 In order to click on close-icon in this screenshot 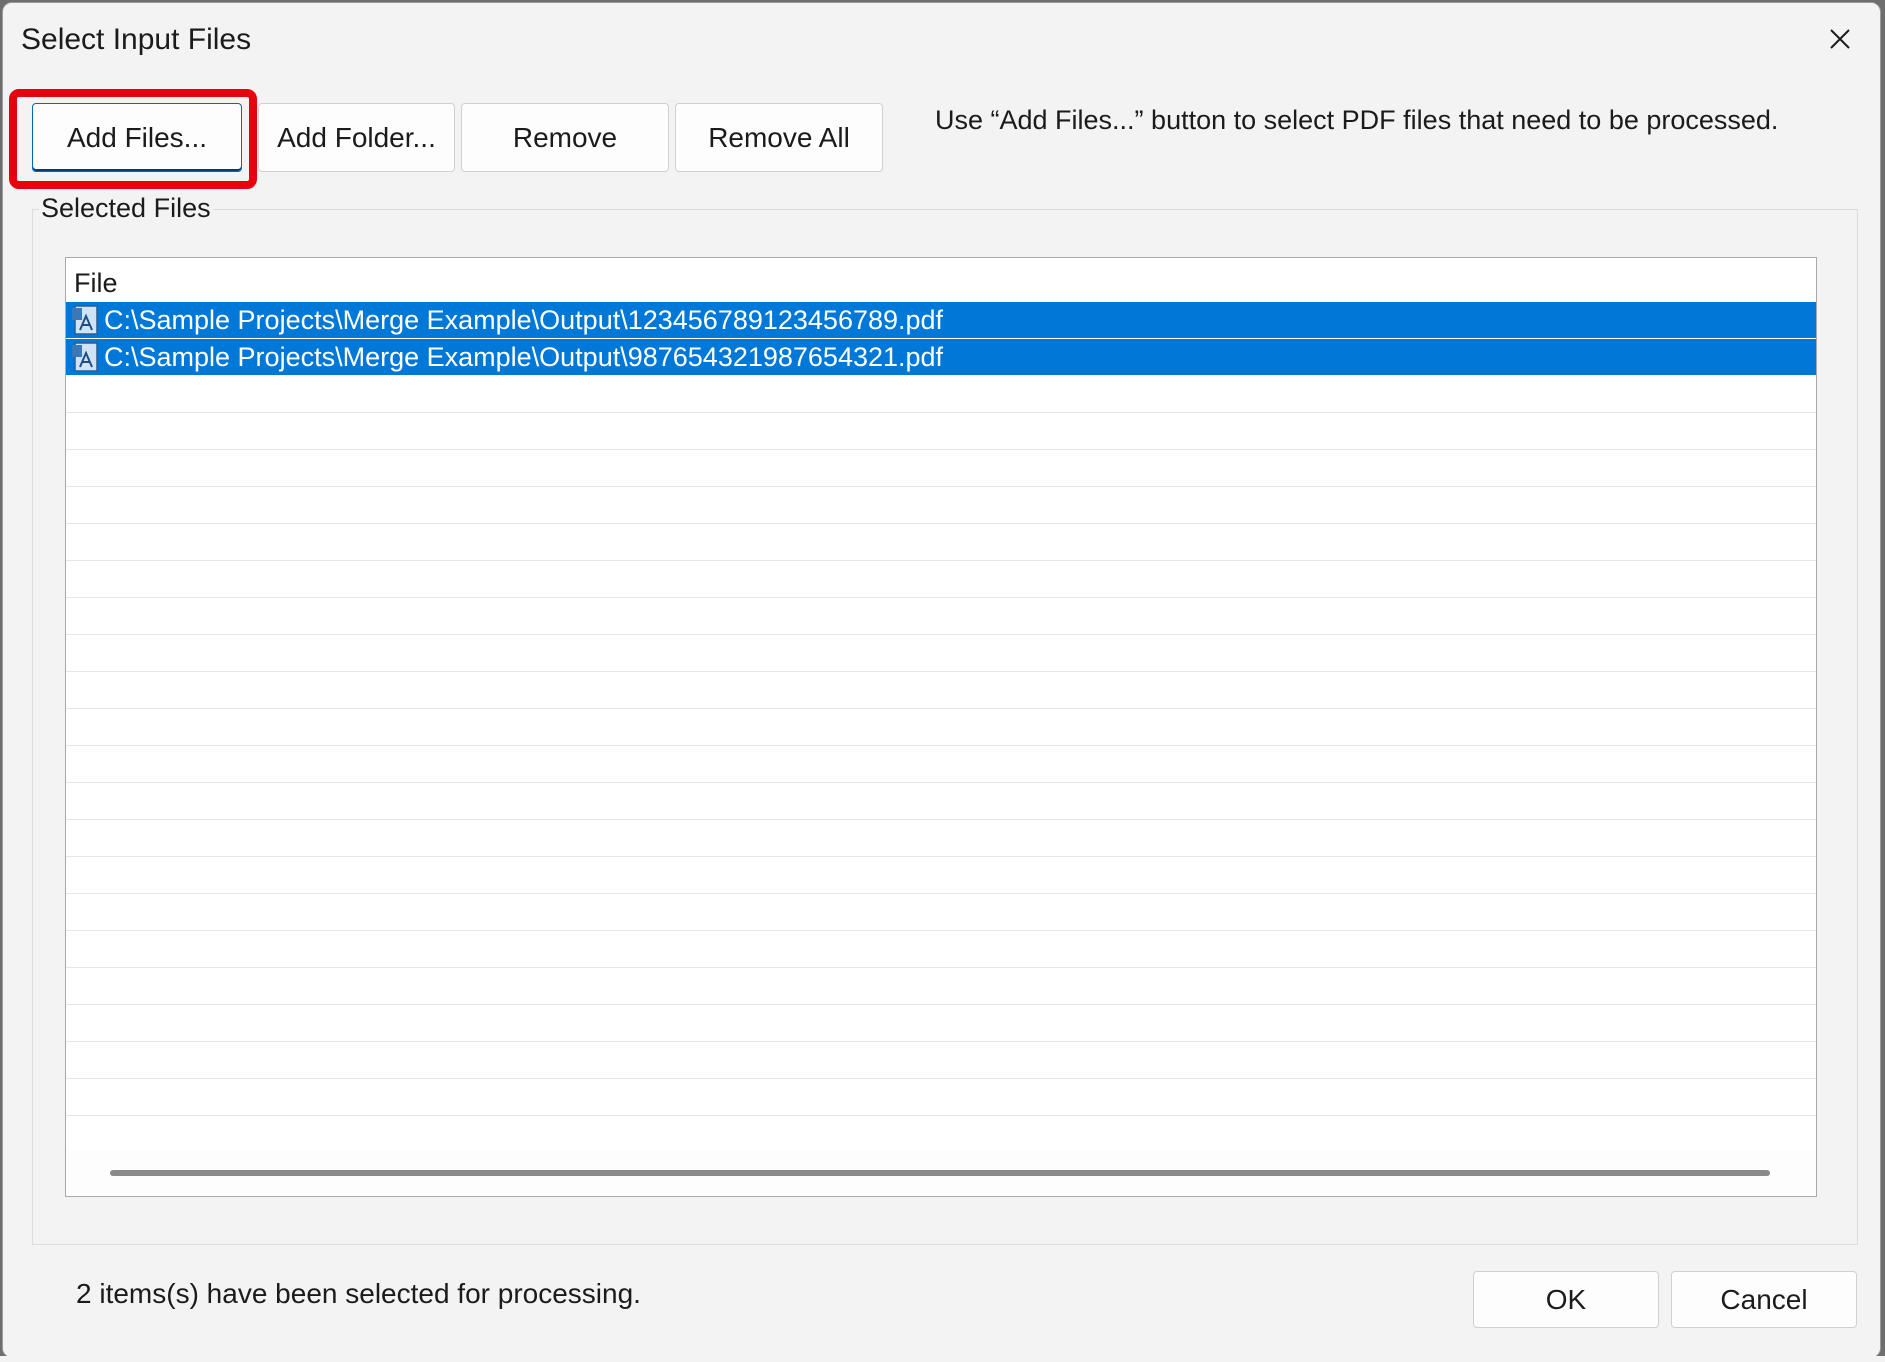, I will do `click(1840, 39)`.